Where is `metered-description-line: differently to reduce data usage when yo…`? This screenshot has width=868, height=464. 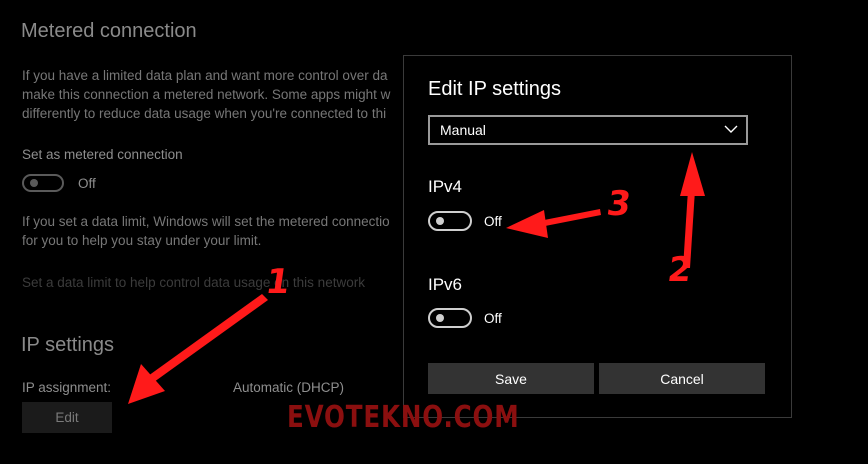
metered-description-line: differently to reduce data usage when yo… is located at coordinates (204, 113).